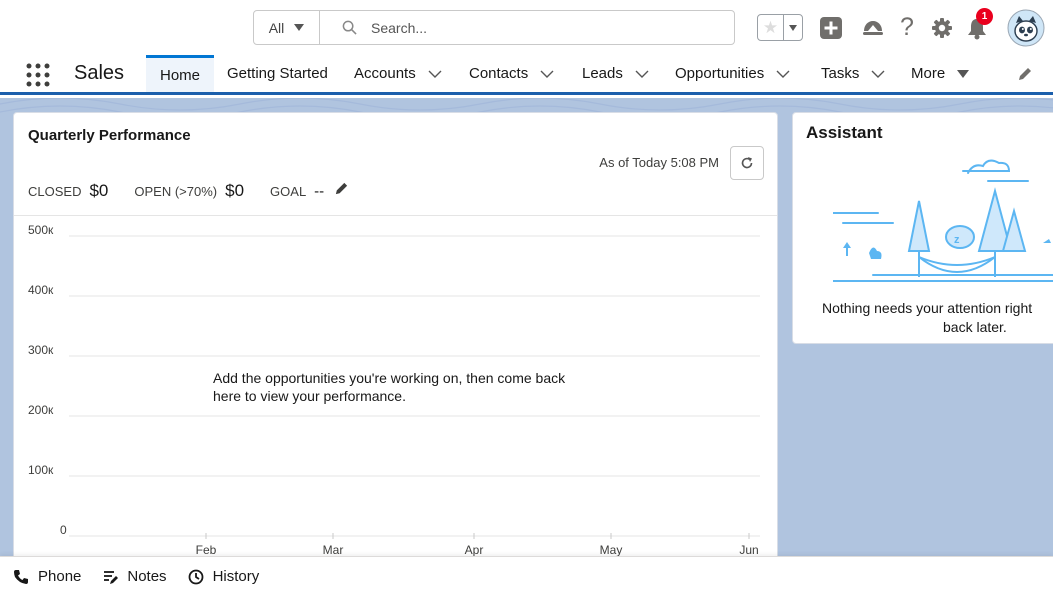 Image resolution: width=1053 pixels, height=596 pixels. Describe the element at coordinates (907, 27) in the screenshot. I see `help-icon: ?` at that location.